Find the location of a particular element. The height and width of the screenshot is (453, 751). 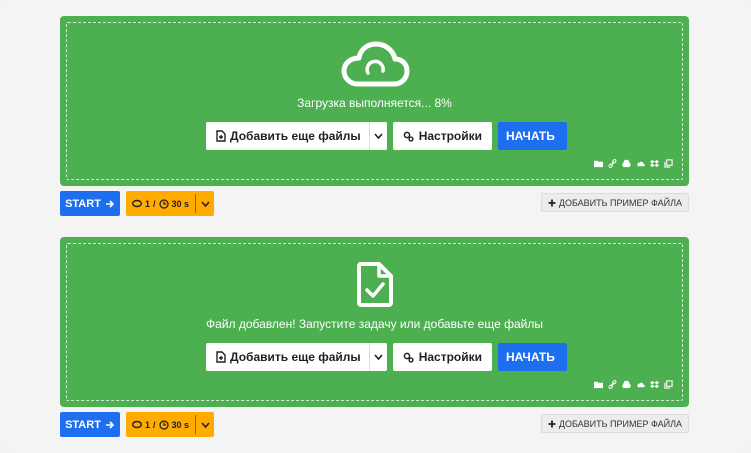

upload-status-text: Загрузка выполняется... 8% is located at coordinates (374, 103).